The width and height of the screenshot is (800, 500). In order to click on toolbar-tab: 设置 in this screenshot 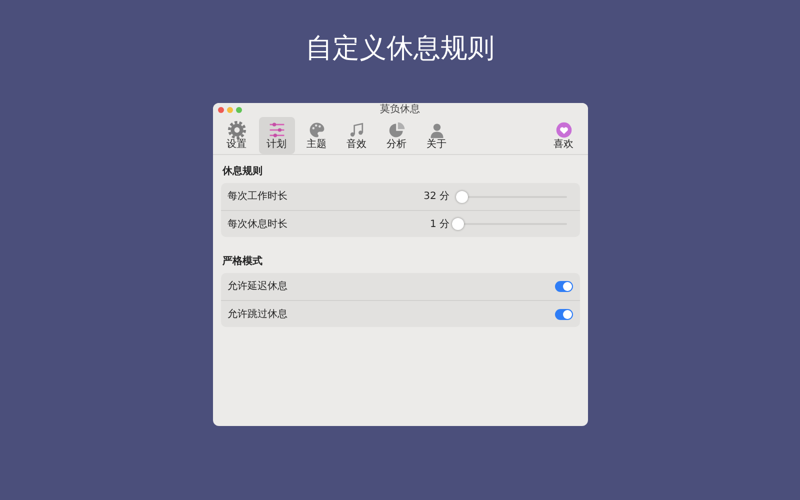, I will do `click(236, 135)`.